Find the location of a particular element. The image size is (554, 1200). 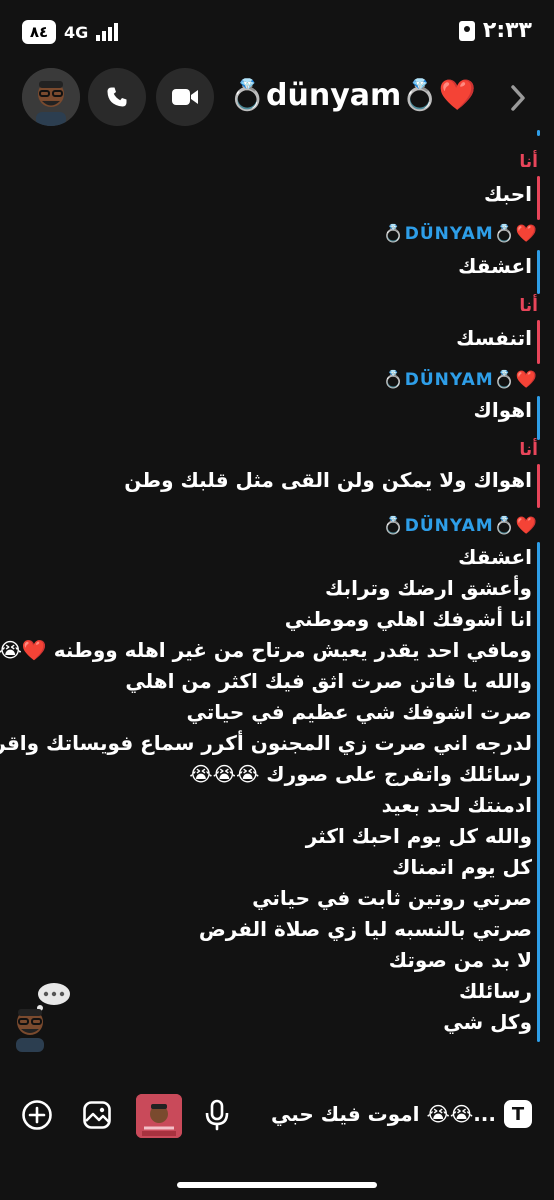

chat-header: 💍dünyam💍❤️ is located at coordinates (277, 98).